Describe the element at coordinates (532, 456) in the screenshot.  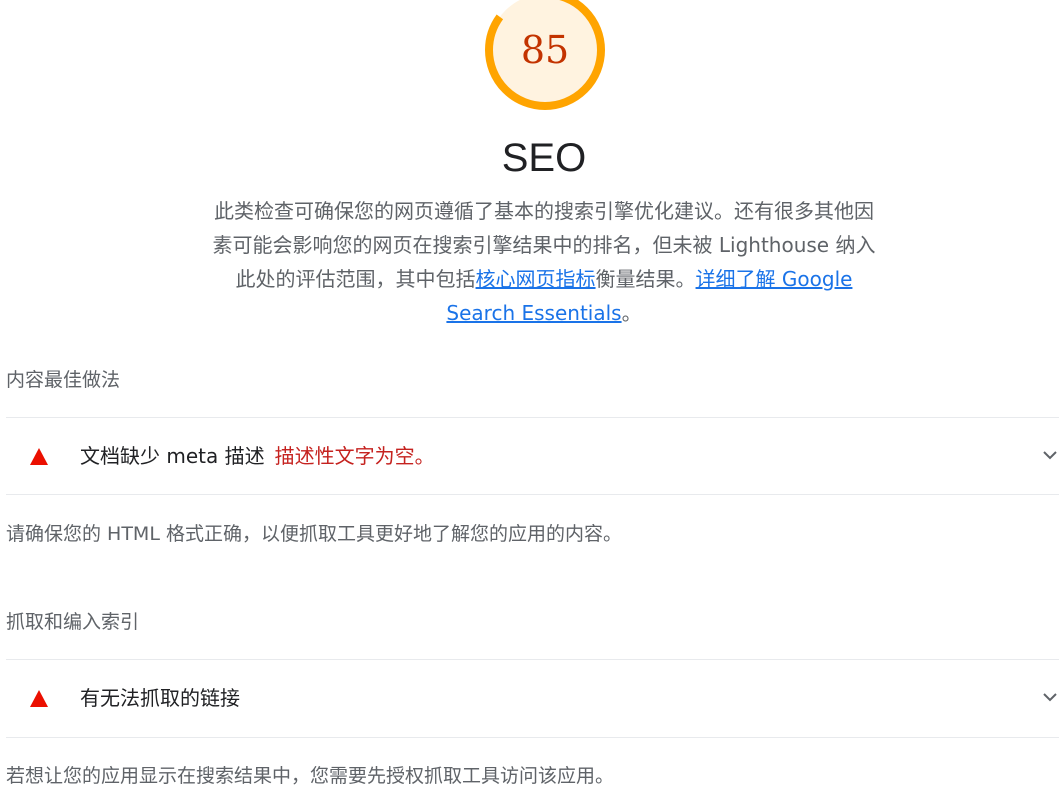
I see `audit-meta-description: 文档缺少 meta 描述 描述性文字为空。` at that location.